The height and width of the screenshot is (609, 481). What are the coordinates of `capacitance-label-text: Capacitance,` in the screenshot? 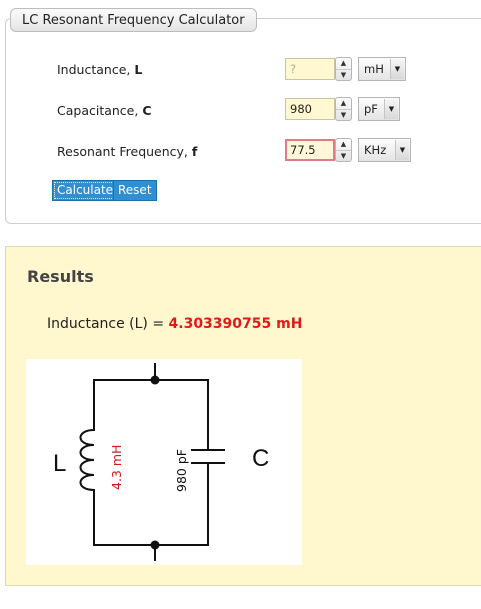 It's located at (100, 110).